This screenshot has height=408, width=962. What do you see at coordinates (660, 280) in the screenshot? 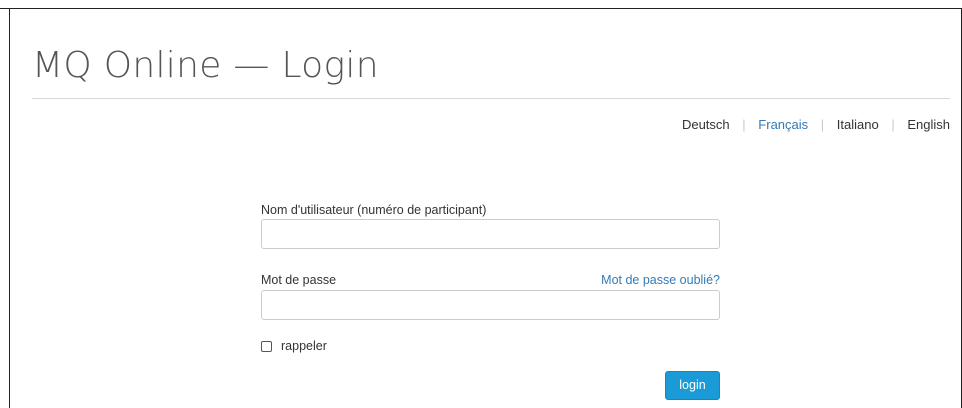
I see `forgot-password-link: Mot de passe oublié?` at bounding box center [660, 280].